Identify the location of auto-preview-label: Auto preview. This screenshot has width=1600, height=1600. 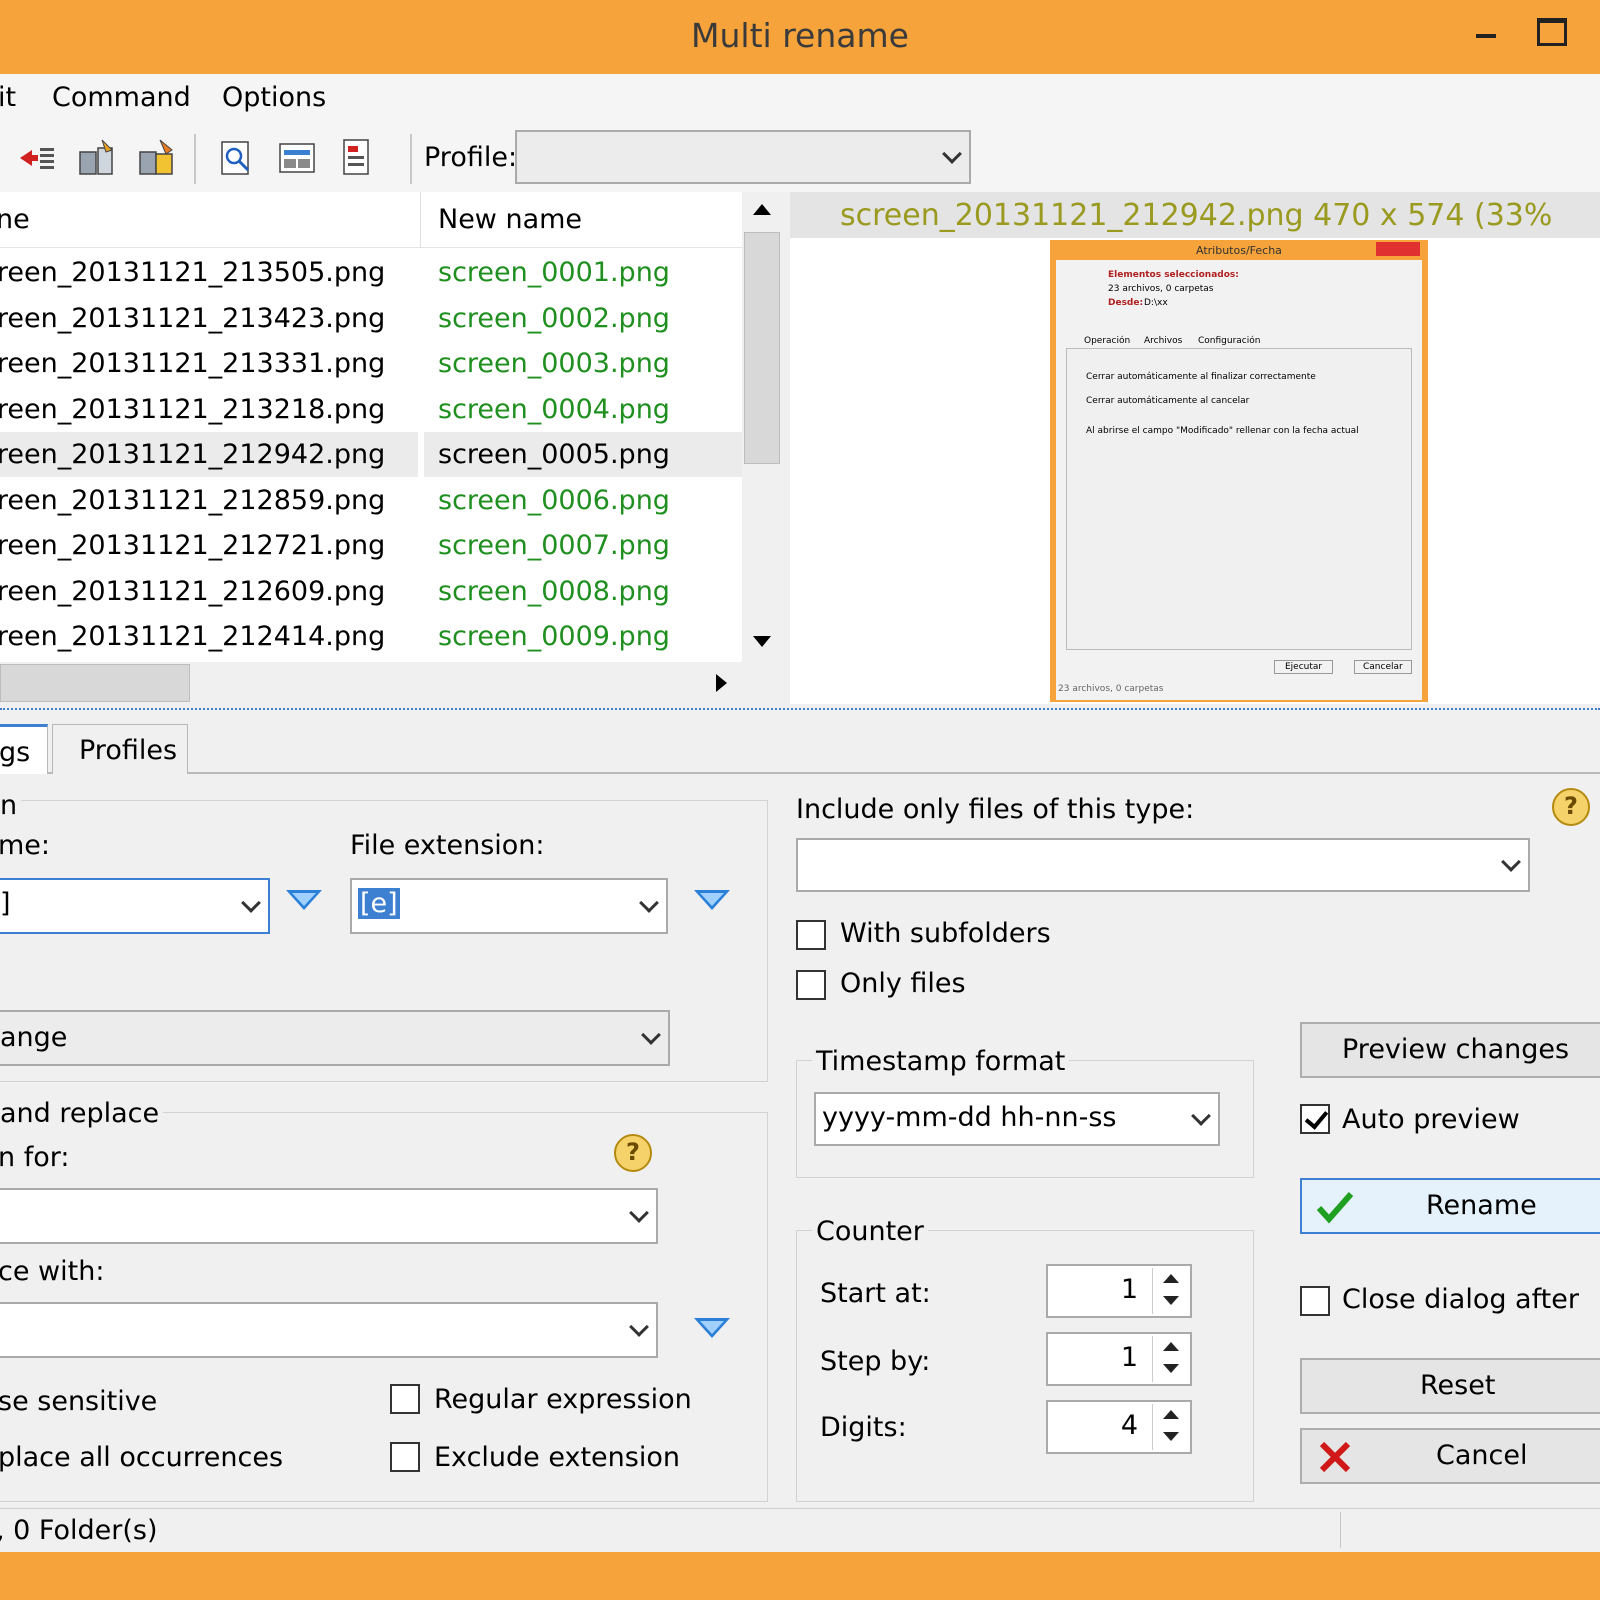
(1431, 1119).